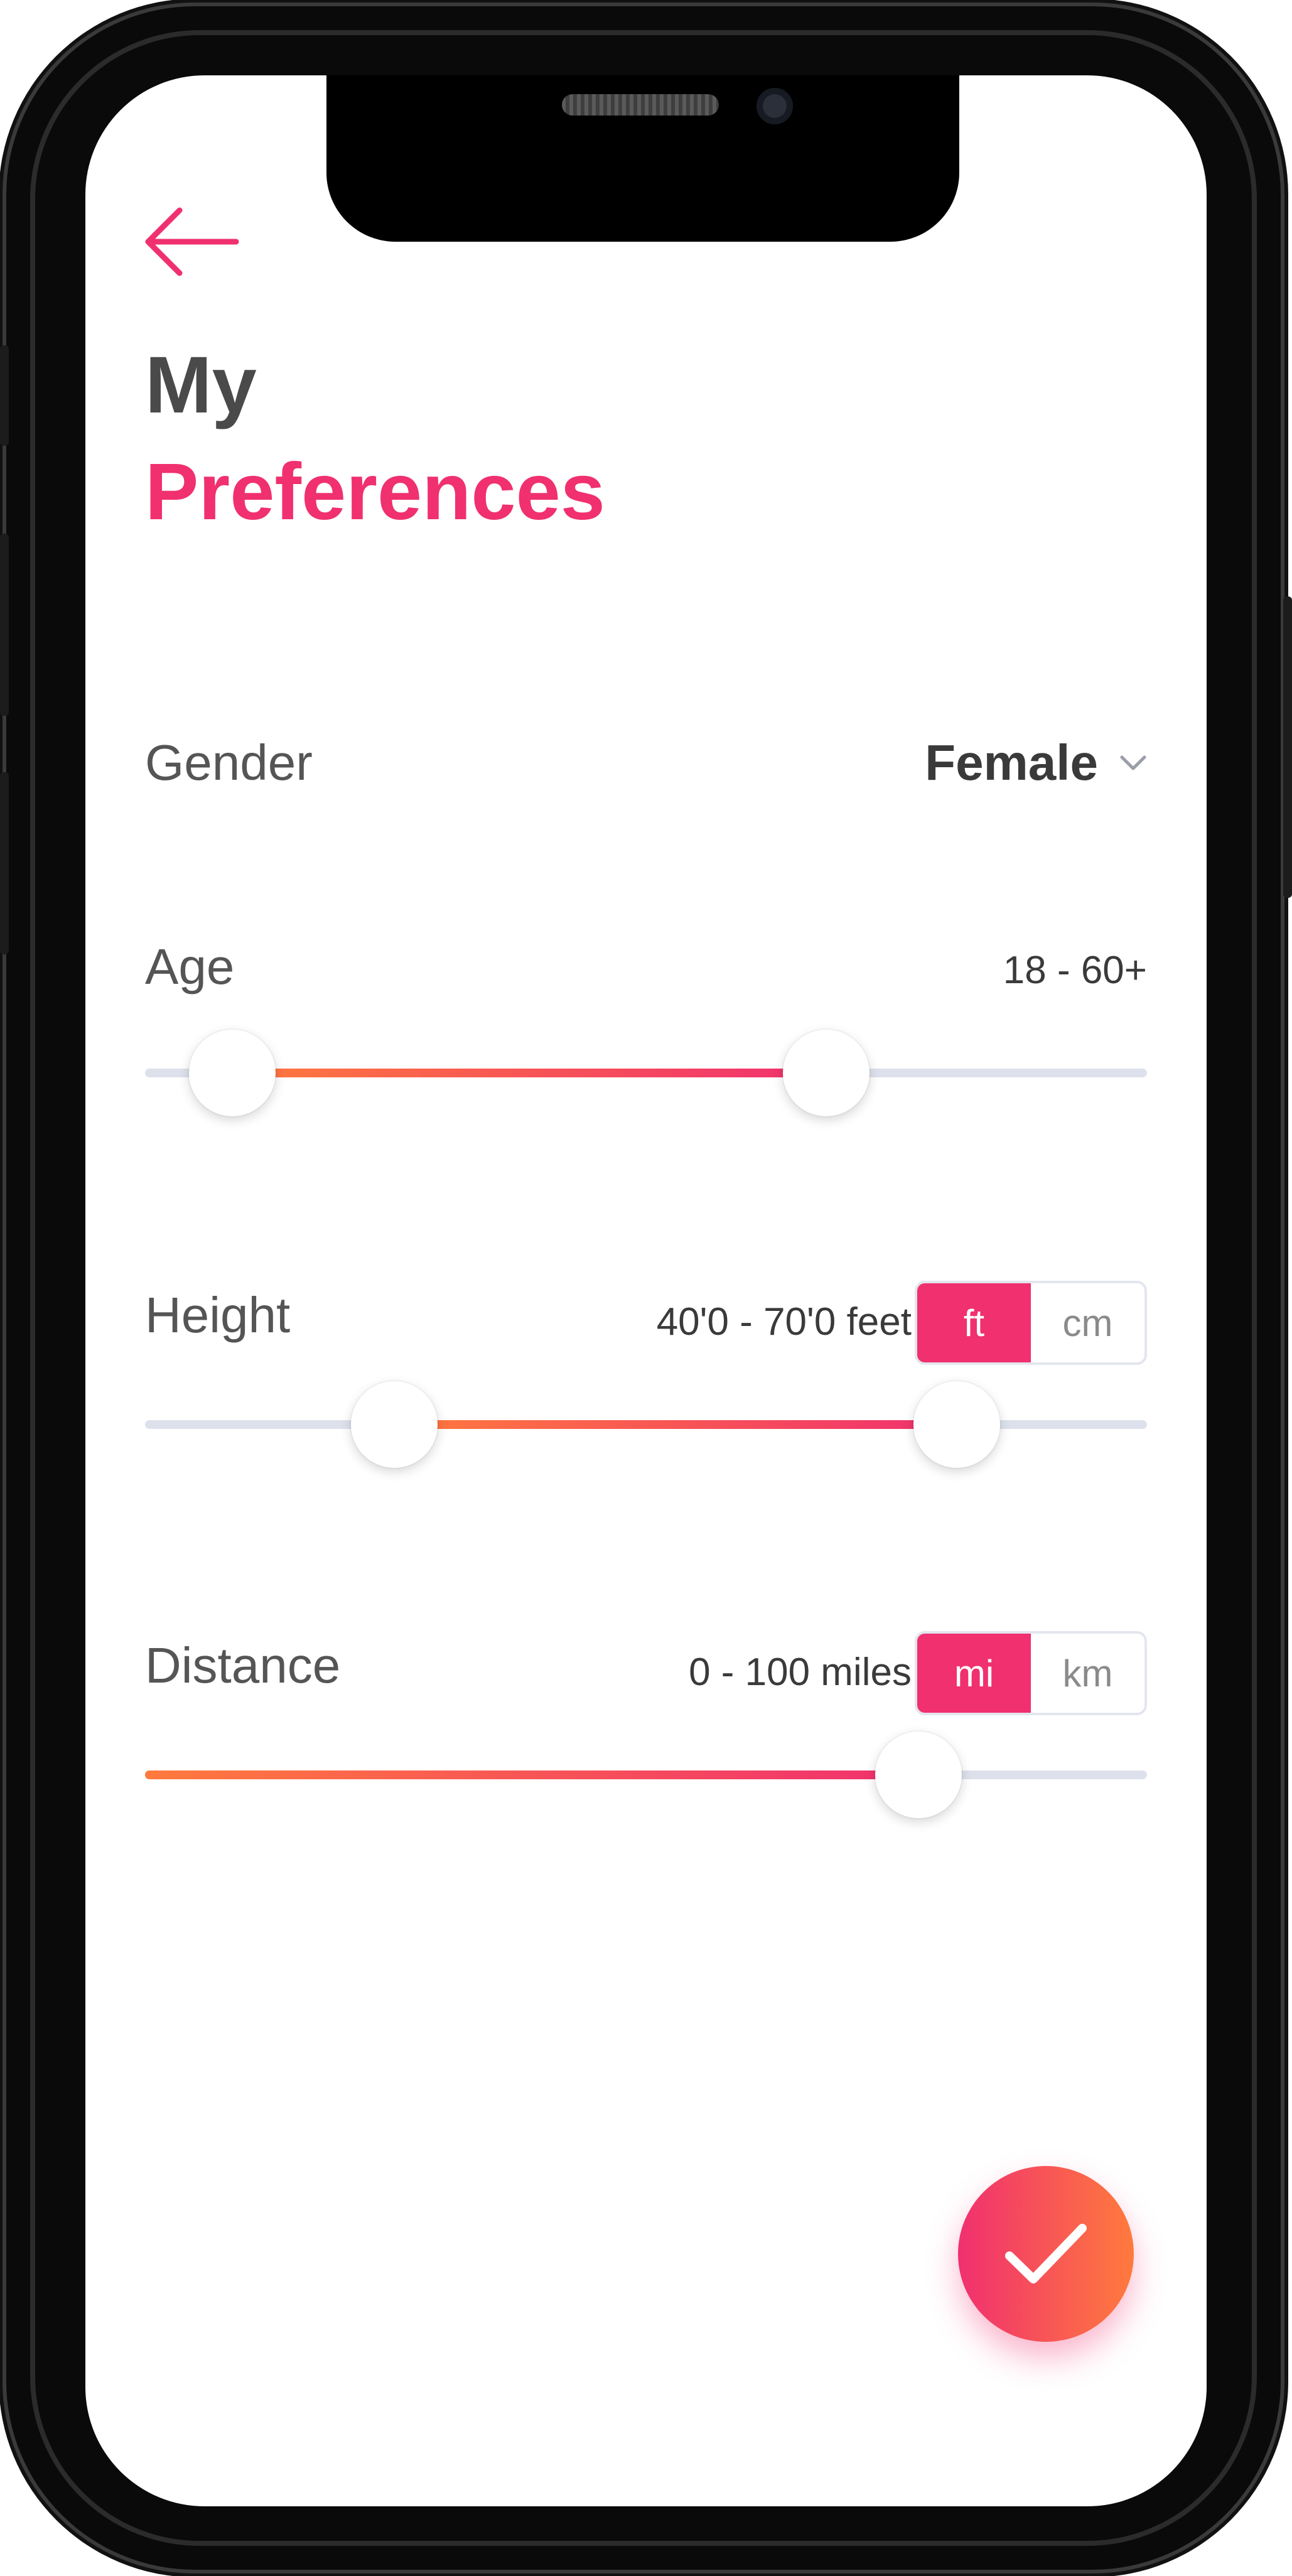 This screenshot has height=2576, width=1292. Describe the element at coordinates (1011, 762) in the screenshot. I see `gender-value: Female` at that location.